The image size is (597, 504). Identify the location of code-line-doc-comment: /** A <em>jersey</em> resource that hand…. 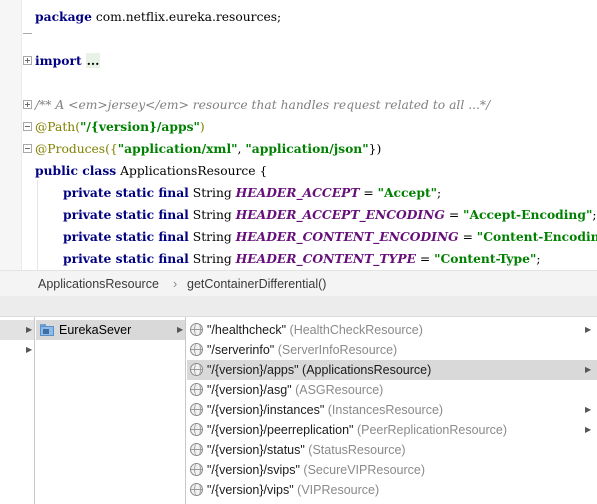
(262, 105).